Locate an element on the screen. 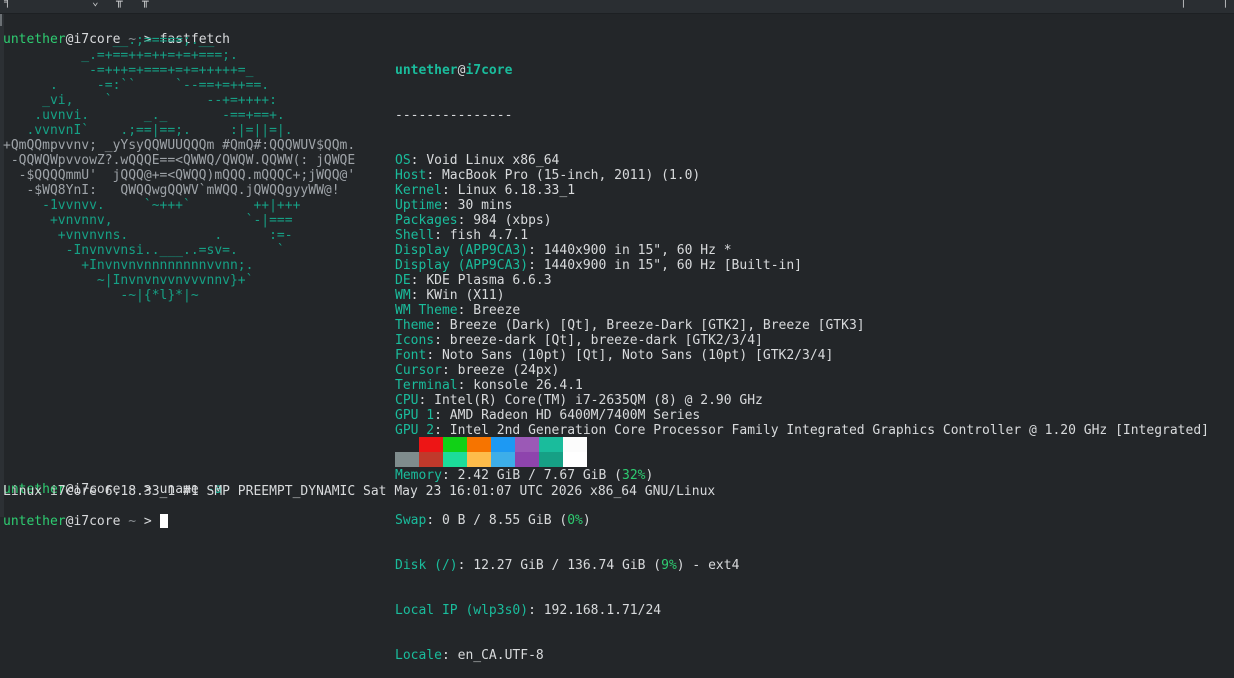 The image size is (1234, 678). scrollbar-thumb is located at coordinates (1, 20).